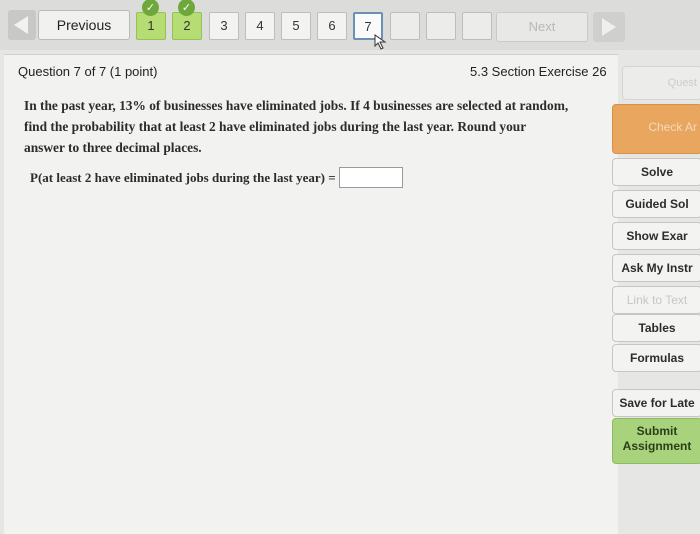  I want to click on question-number: 6, so click(332, 25).